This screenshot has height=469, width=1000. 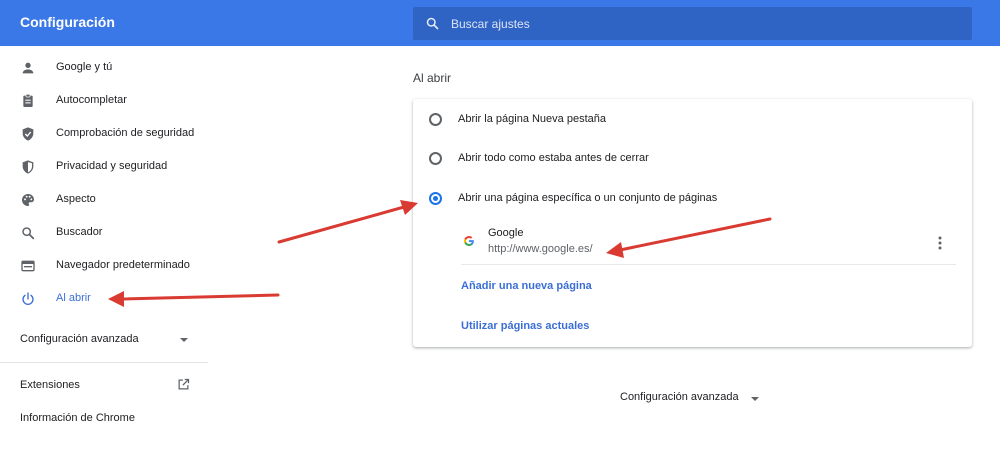 I want to click on radio-option-new-tab: Abrir la página Nueva pestaña, so click(x=692, y=119).